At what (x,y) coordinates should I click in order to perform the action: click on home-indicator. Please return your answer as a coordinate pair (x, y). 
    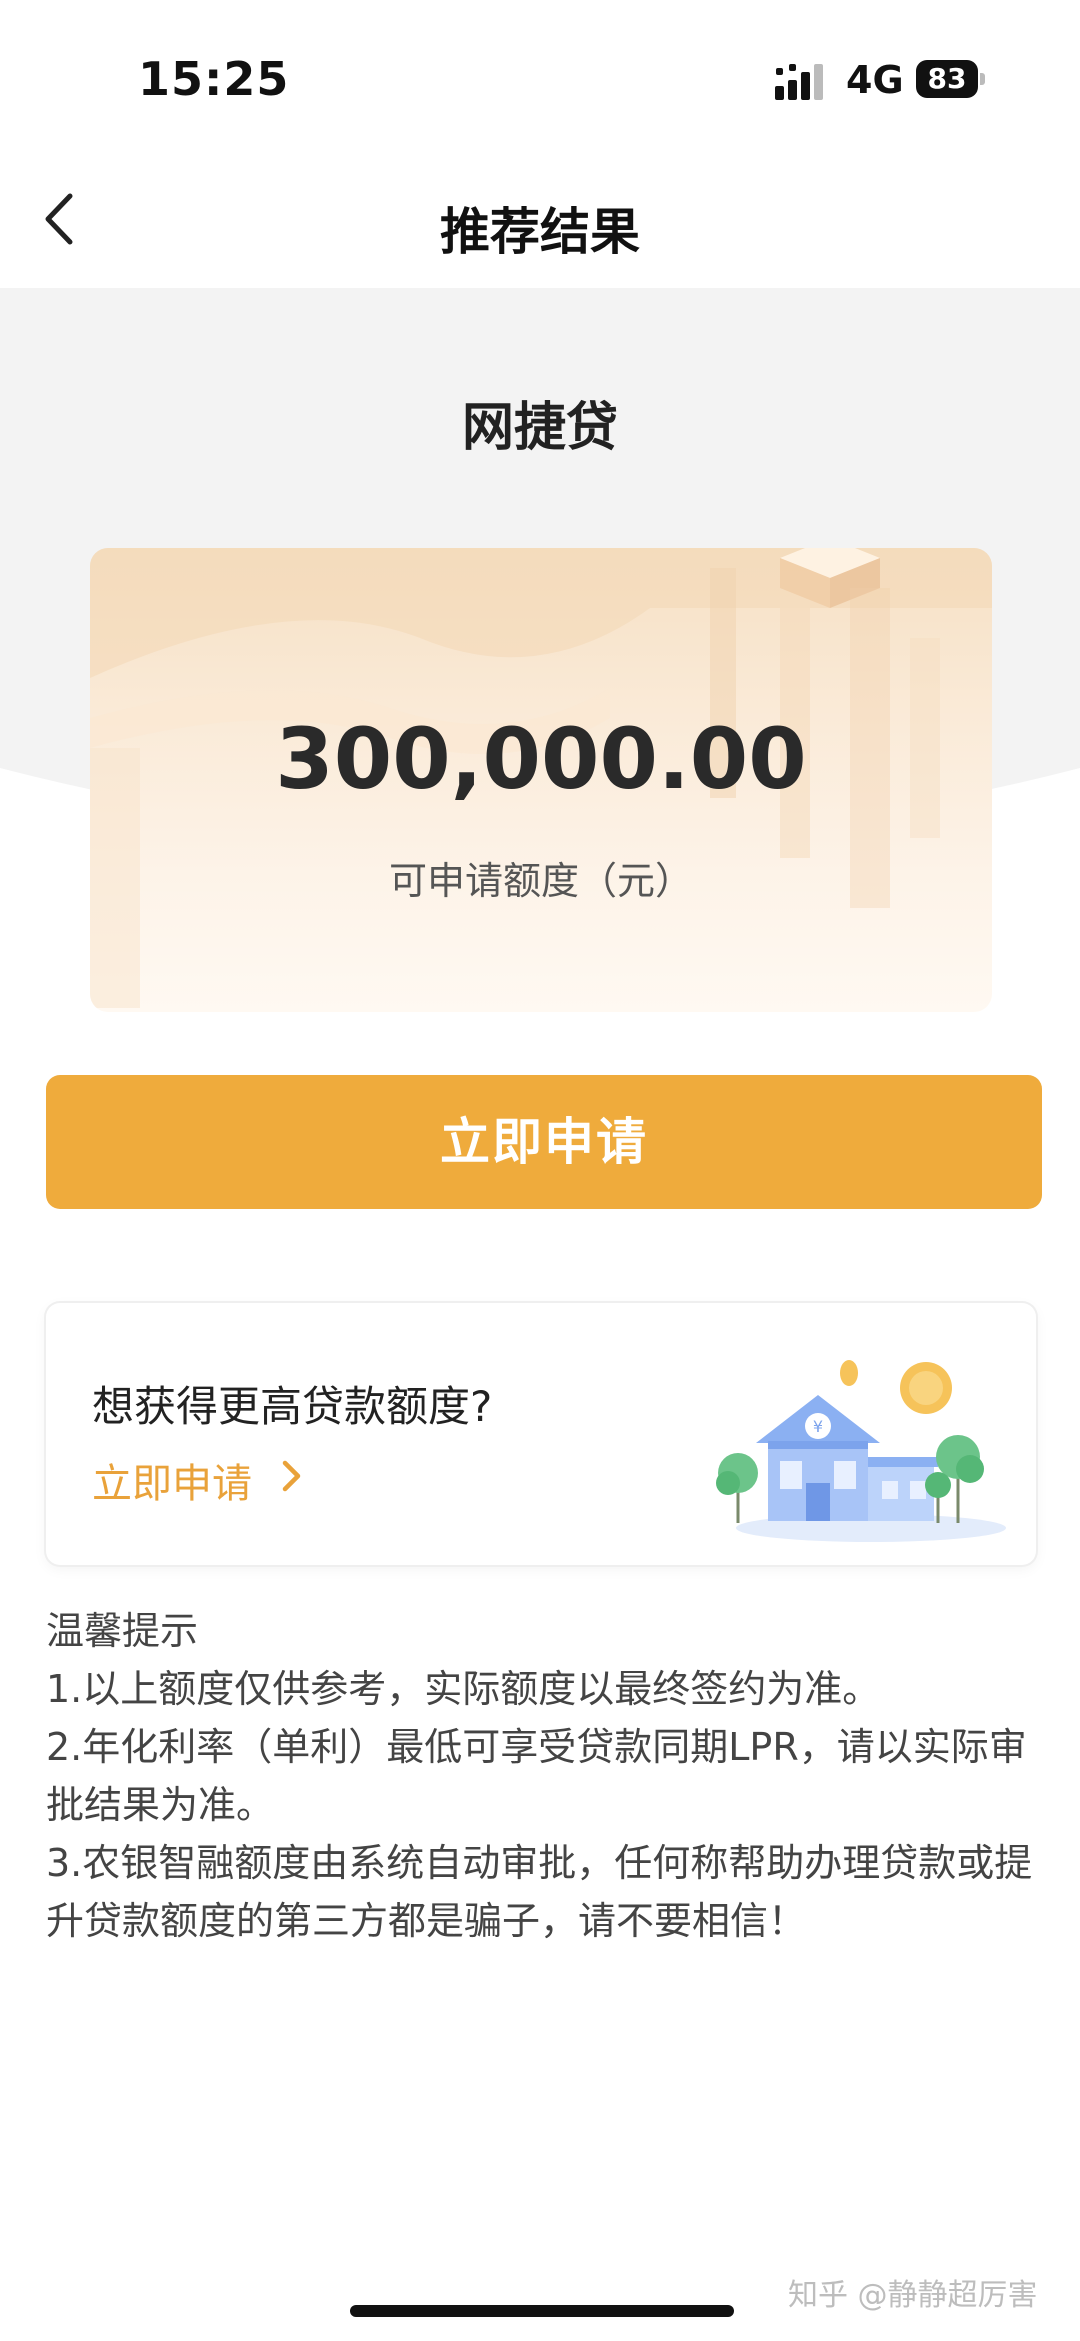
    Looking at the image, I should click on (542, 2311).